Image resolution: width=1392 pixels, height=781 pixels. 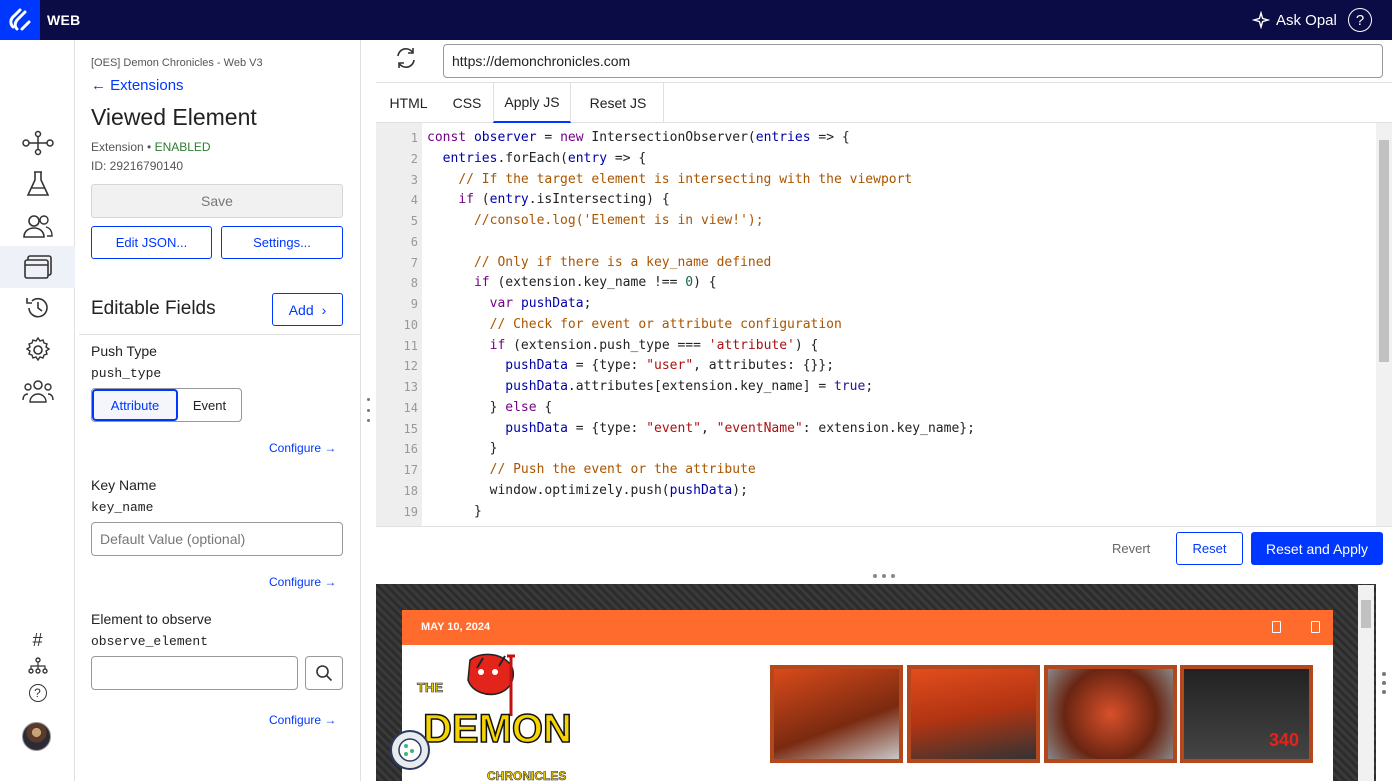 I want to click on collaborators-icon, so click(x=37, y=391).